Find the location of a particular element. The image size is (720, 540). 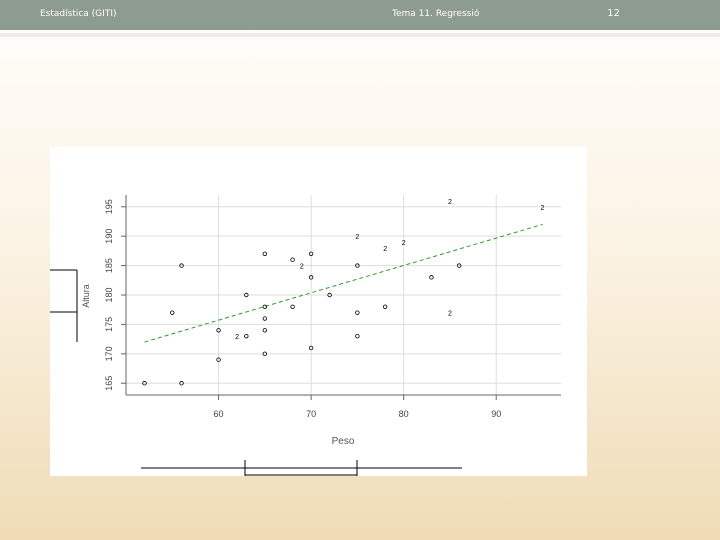

x-tick-label: 60 is located at coordinates (219, 414).